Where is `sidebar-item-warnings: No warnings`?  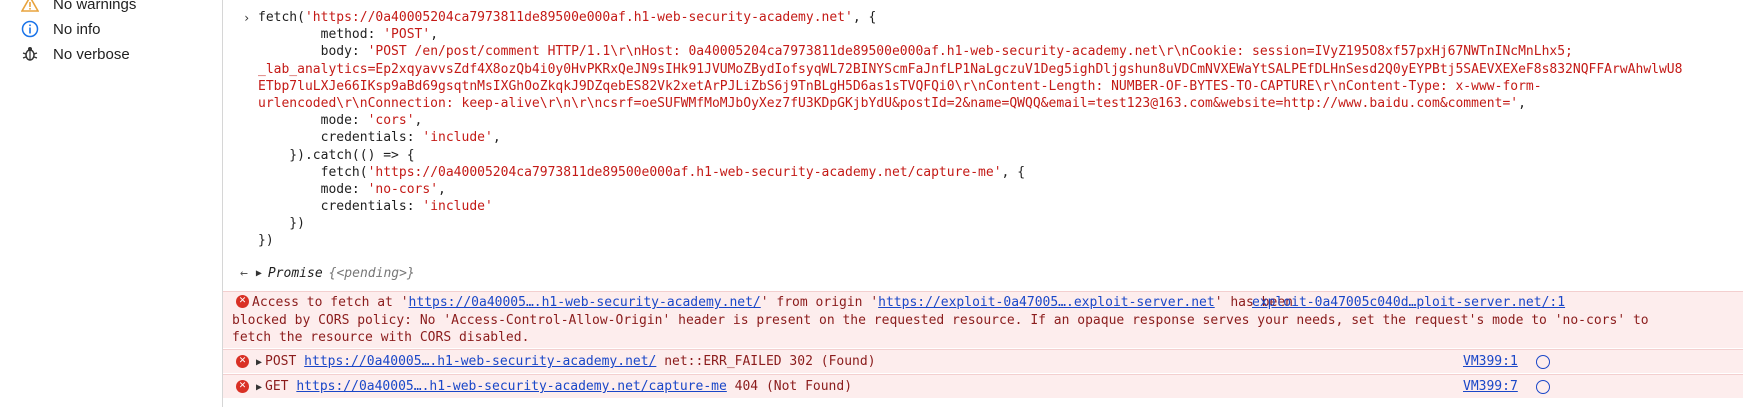 sidebar-item-warnings: No warnings is located at coordinates (78, 8).